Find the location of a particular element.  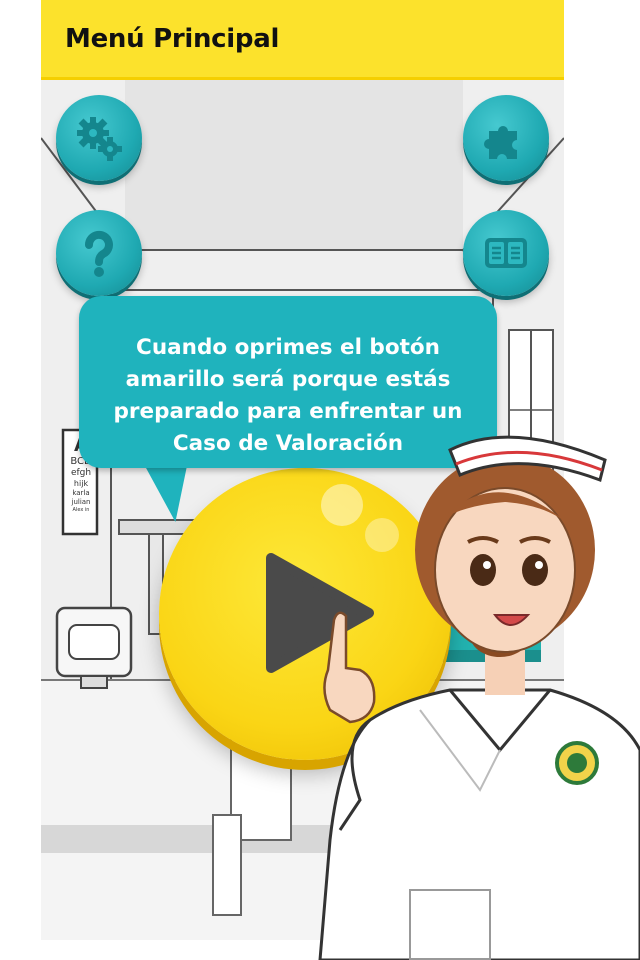

book-button is located at coordinates (506, 253).